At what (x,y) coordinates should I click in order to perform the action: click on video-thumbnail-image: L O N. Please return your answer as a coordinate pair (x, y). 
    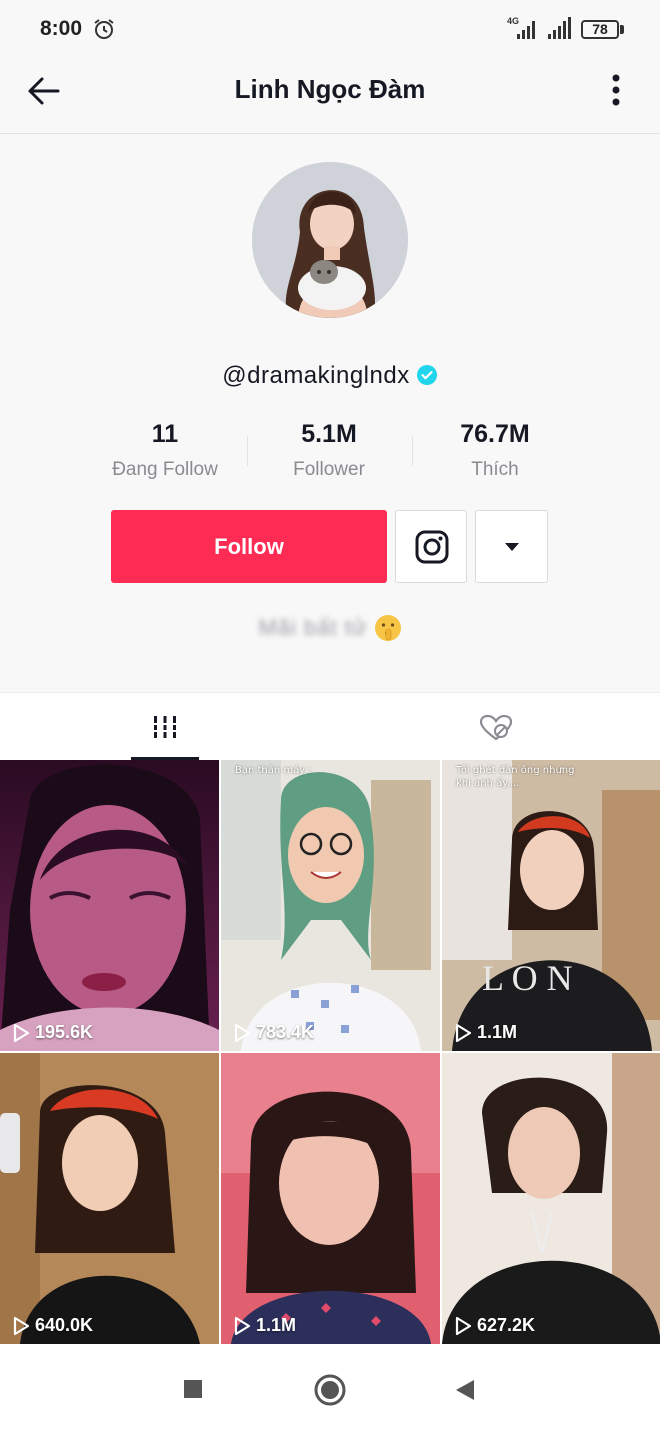
    Looking at the image, I should click on (551, 905).